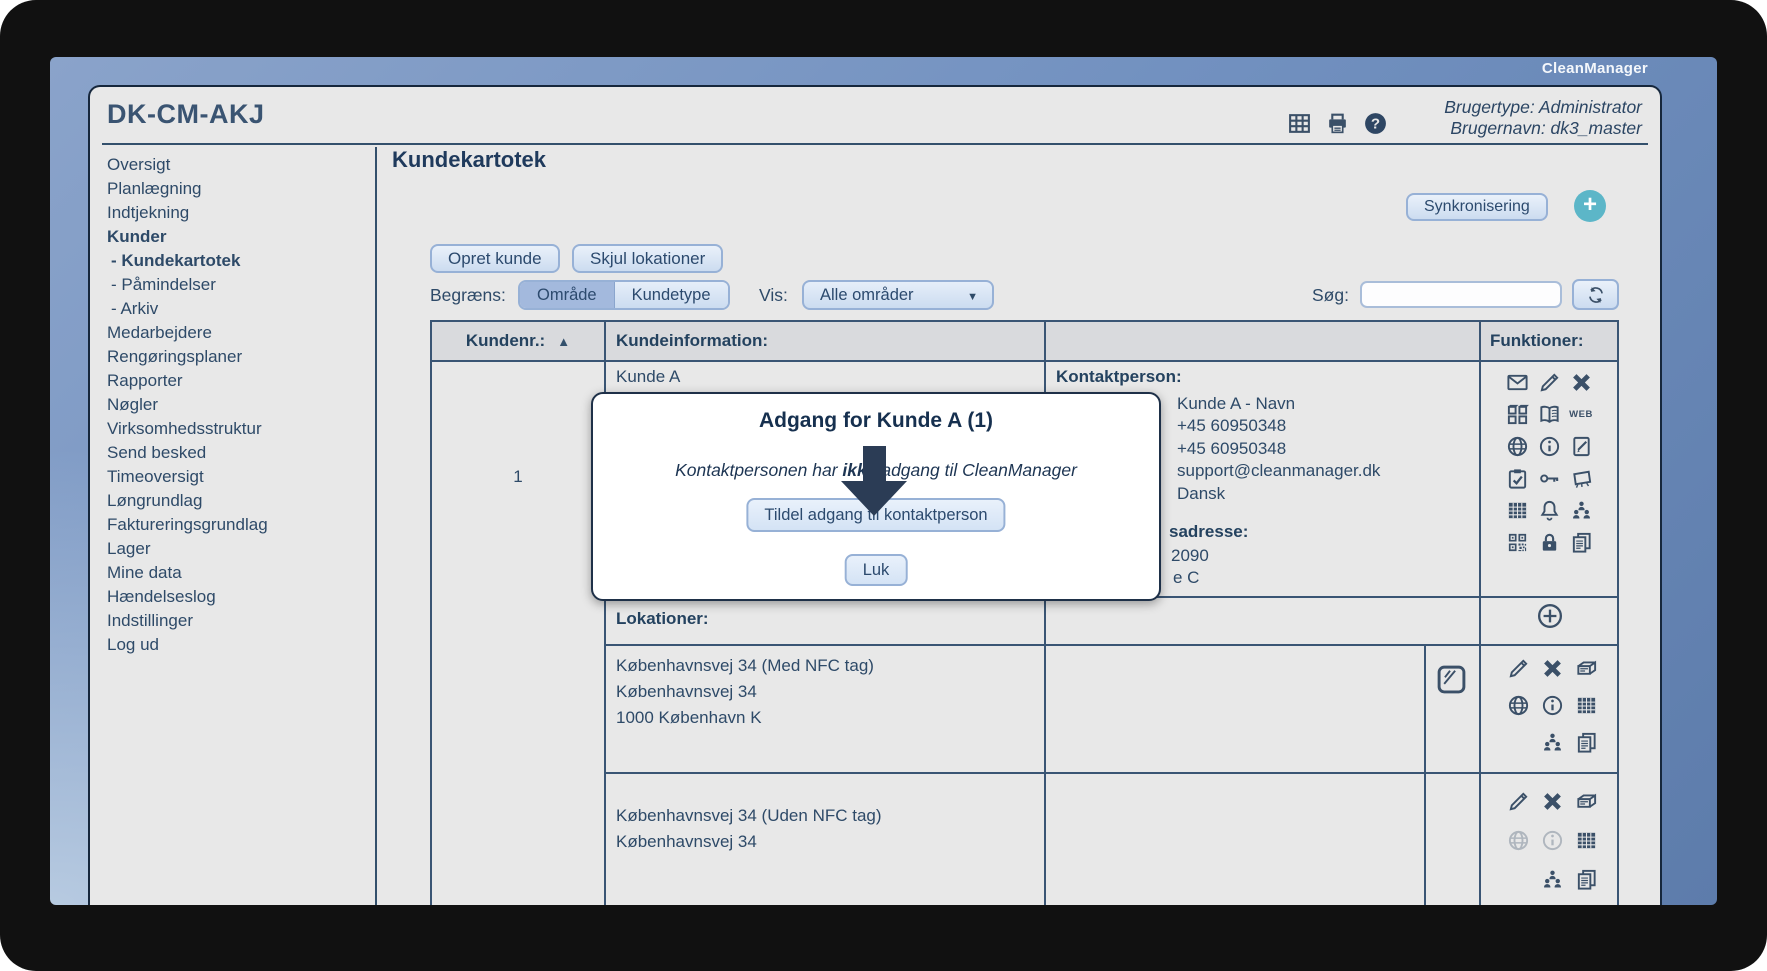  I want to click on close-dialog-button: Luk, so click(876, 570).